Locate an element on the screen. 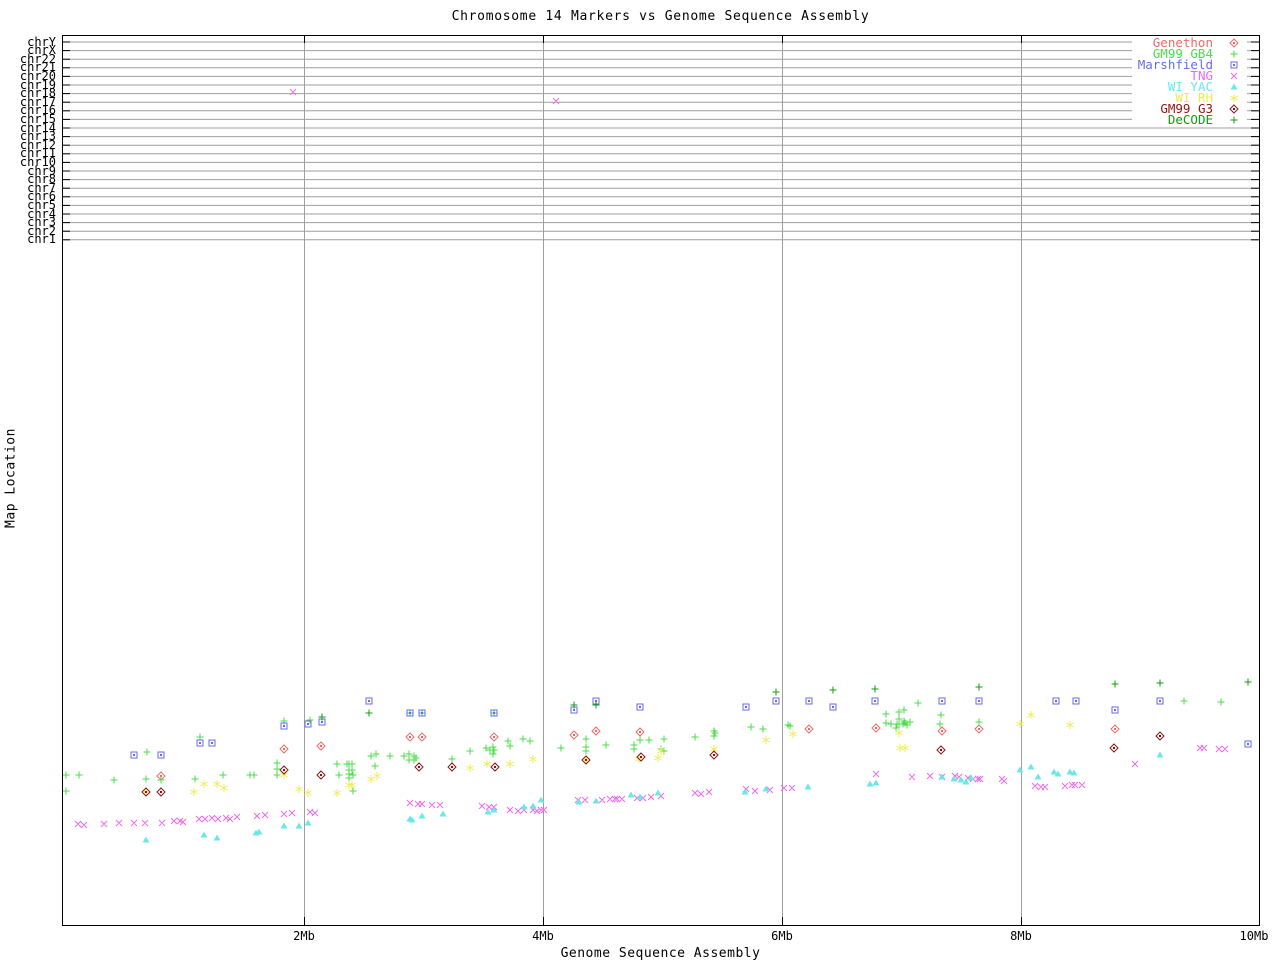 The image size is (1280, 960). series-gm99-gb4 is located at coordinates (643, 746).